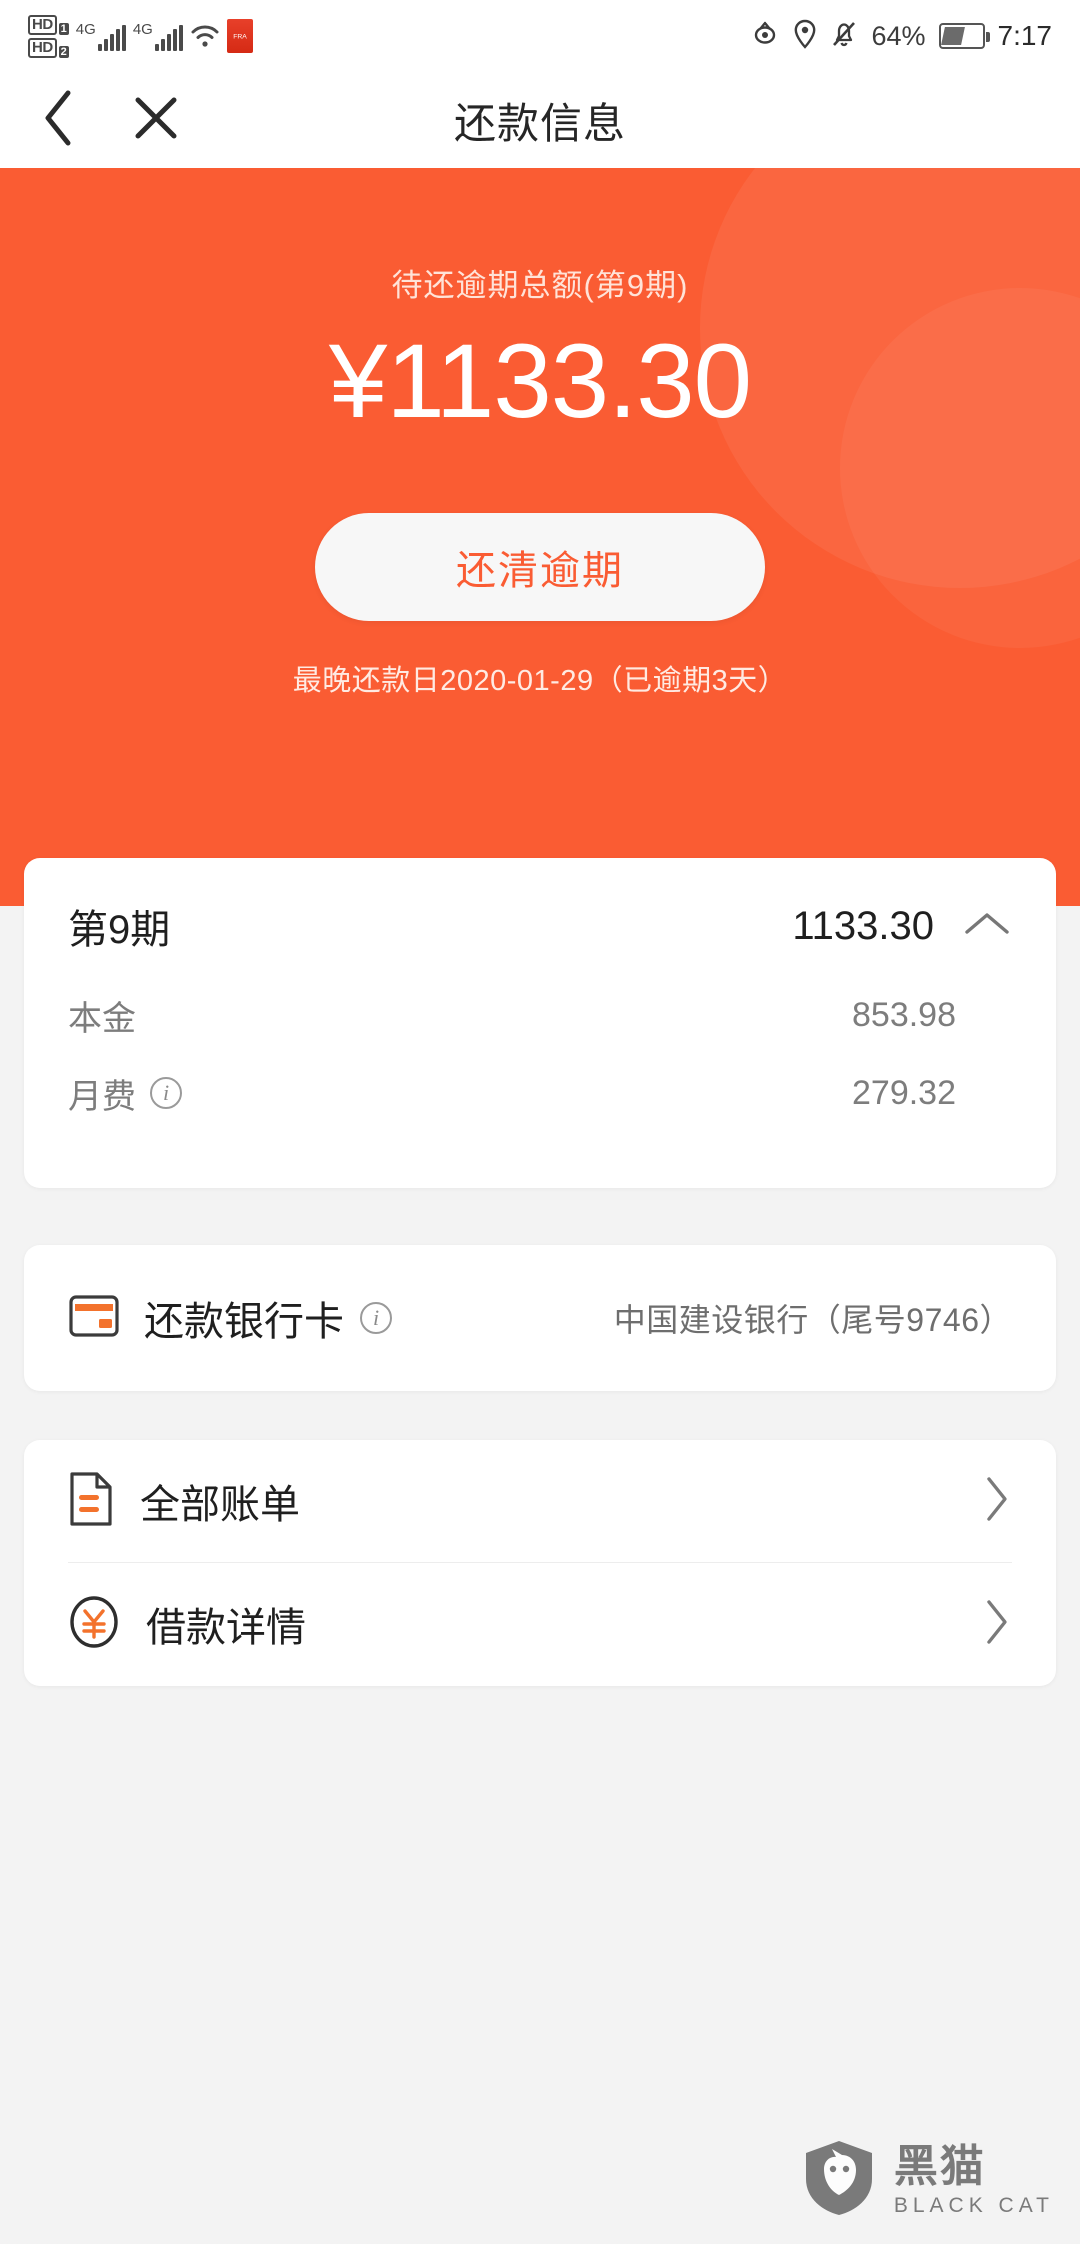 This screenshot has width=1080, height=2244. I want to click on bank-card-value: 中国建设银行（尾号9746）, so click(812, 1320).